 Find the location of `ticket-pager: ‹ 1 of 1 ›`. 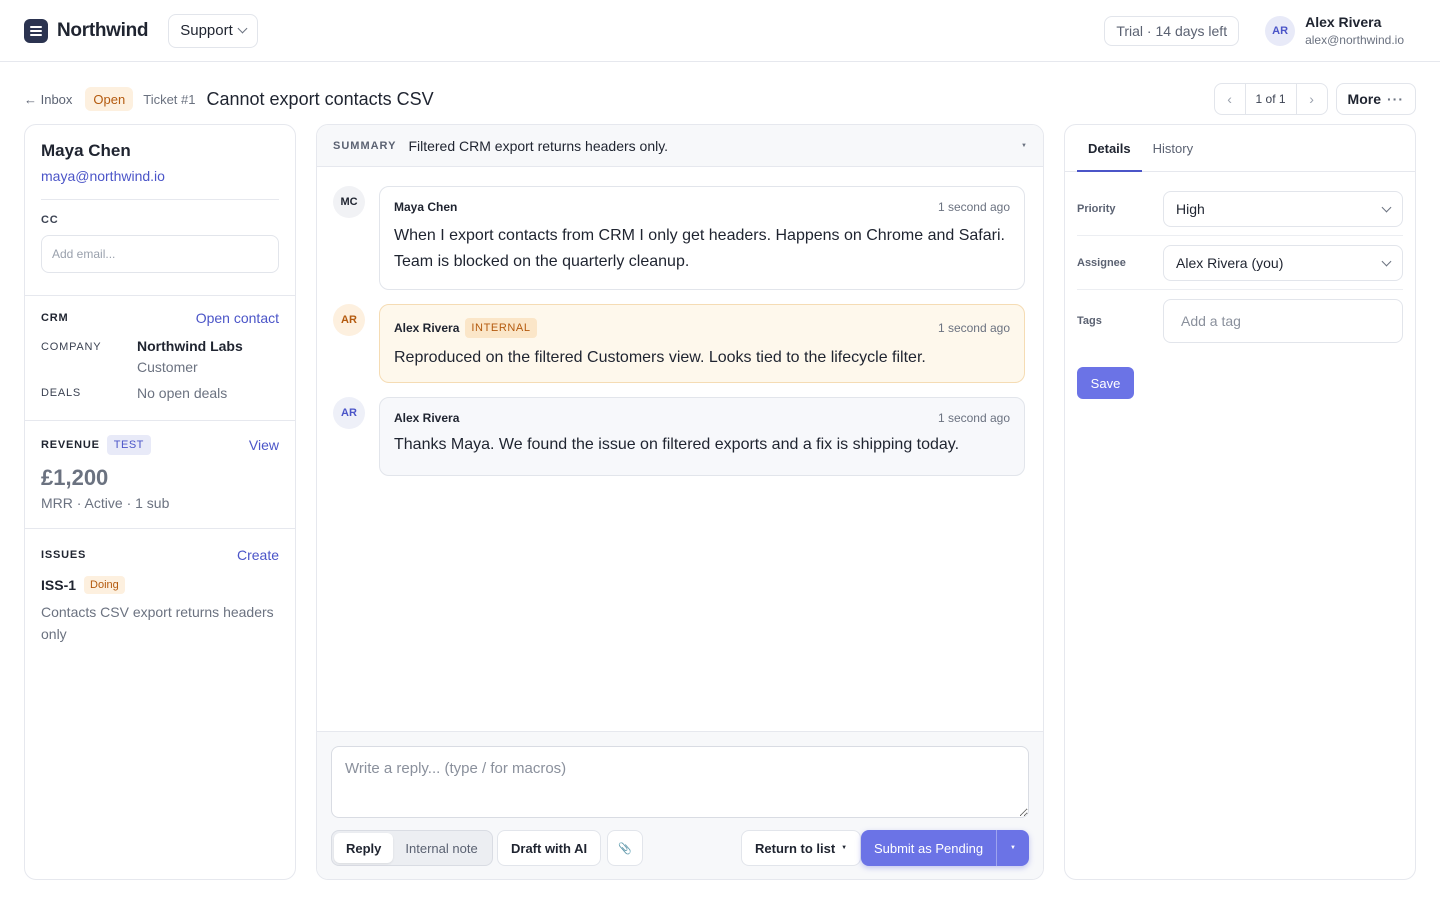

ticket-pager: ‹ 1 of 1 › is located at coordinates (1270, 99).